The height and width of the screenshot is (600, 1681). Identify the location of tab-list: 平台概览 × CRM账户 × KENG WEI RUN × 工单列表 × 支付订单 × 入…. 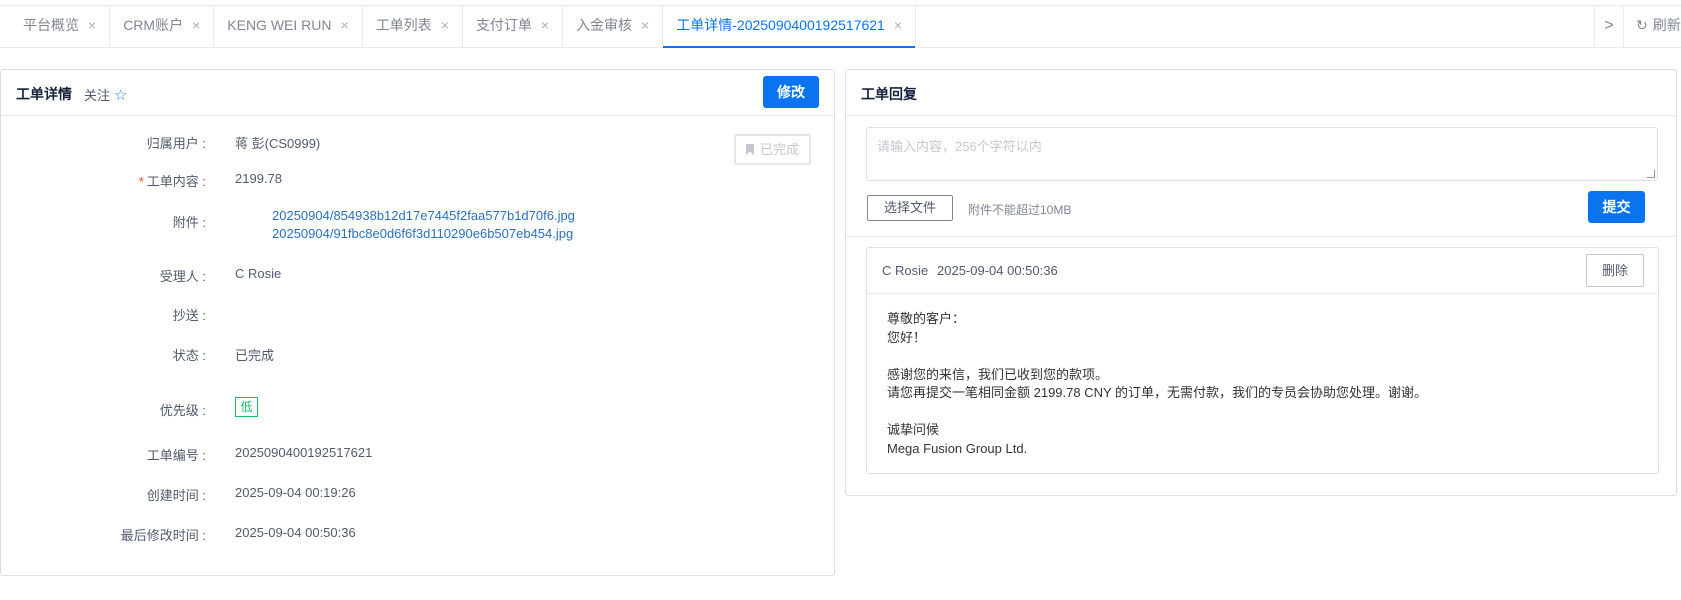
(463, 27).